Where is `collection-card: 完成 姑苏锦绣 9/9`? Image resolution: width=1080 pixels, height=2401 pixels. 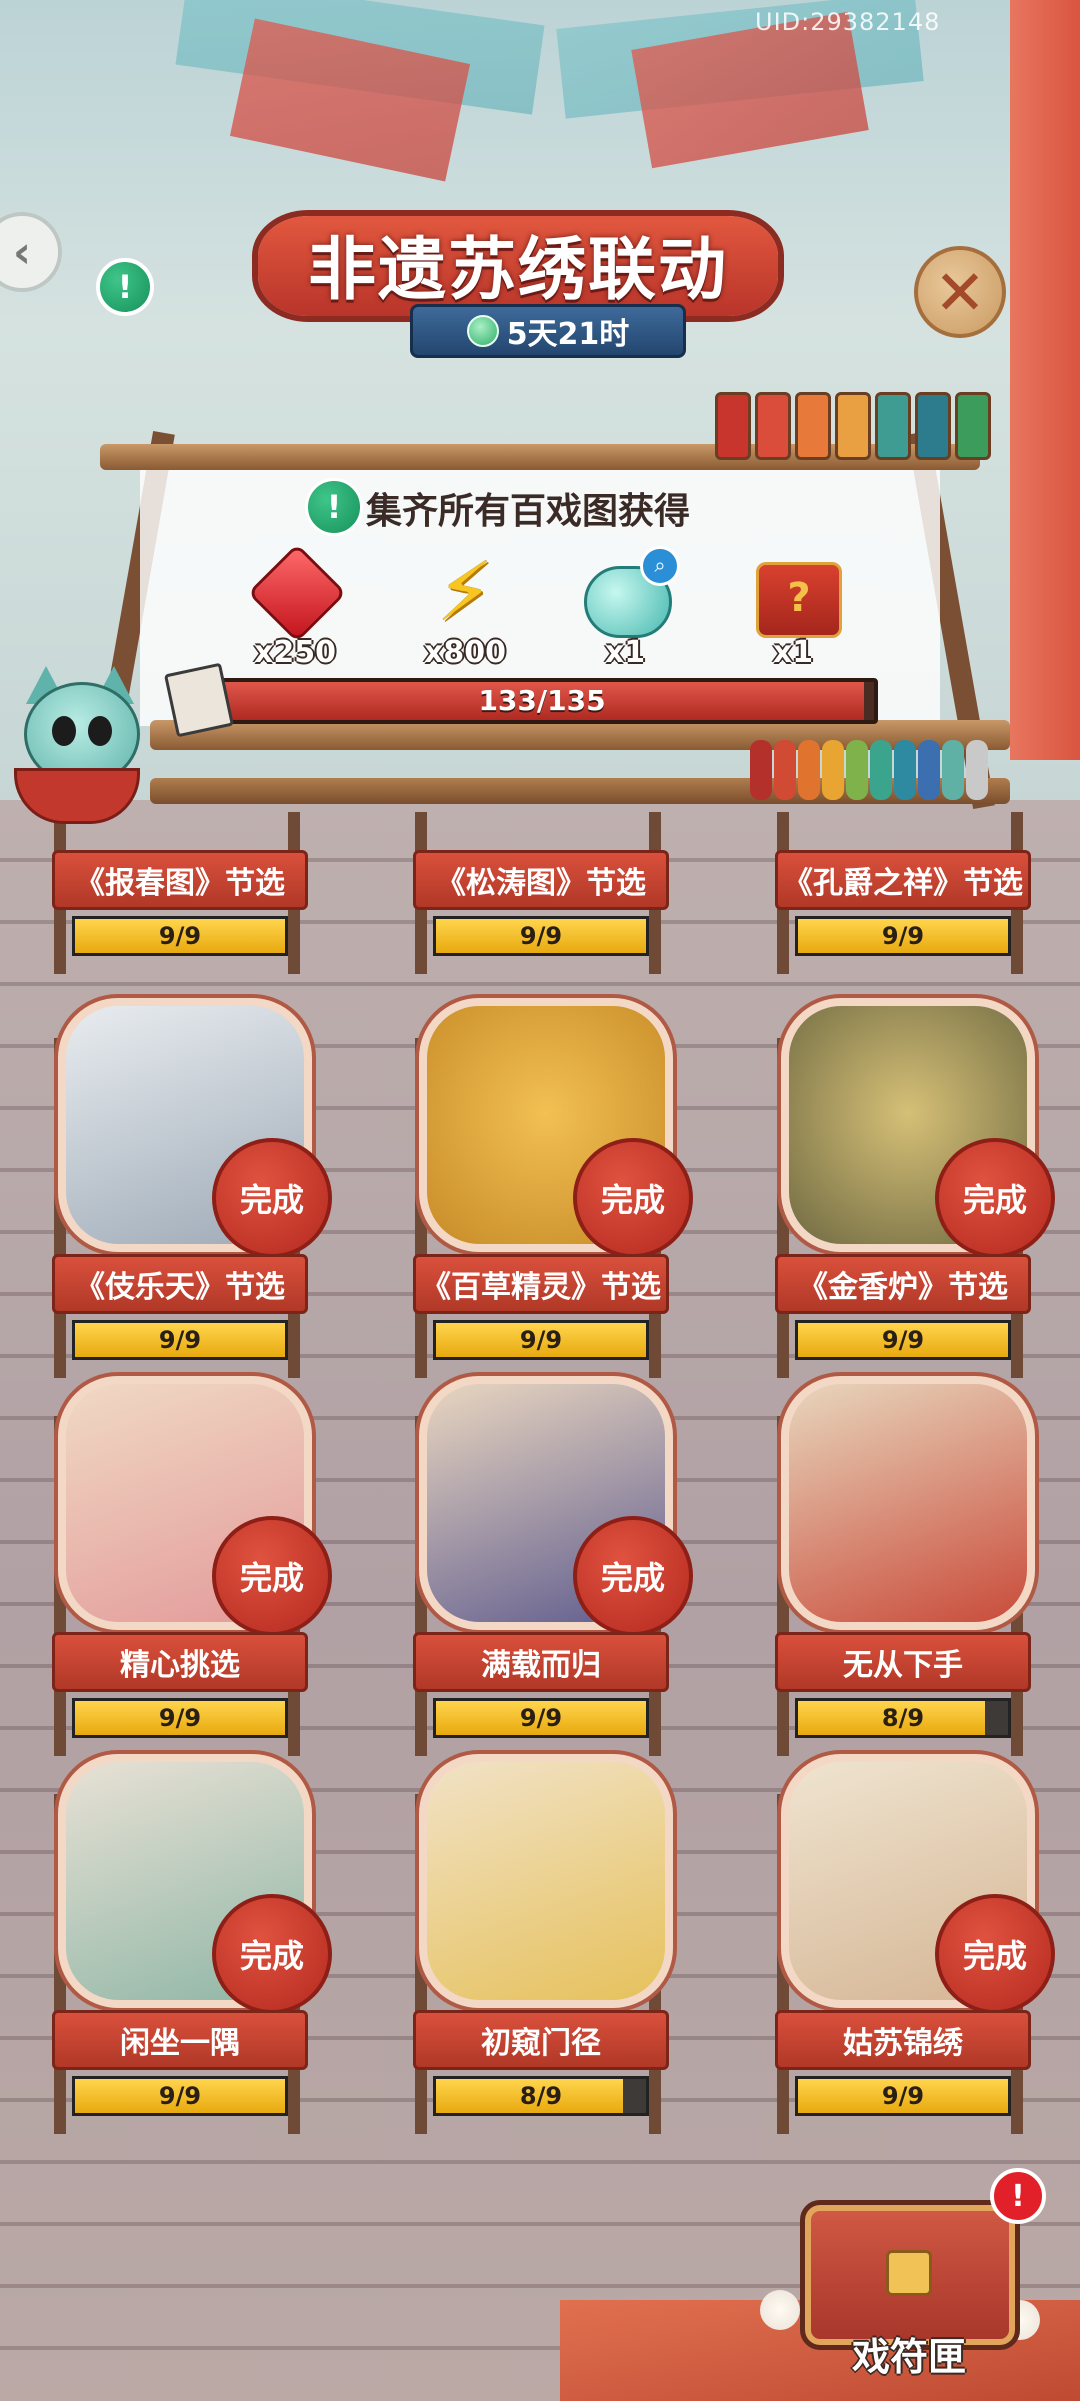
collection-card: 完成 姑苏锦绣 9/9 is located at coordinates (915, 1944).